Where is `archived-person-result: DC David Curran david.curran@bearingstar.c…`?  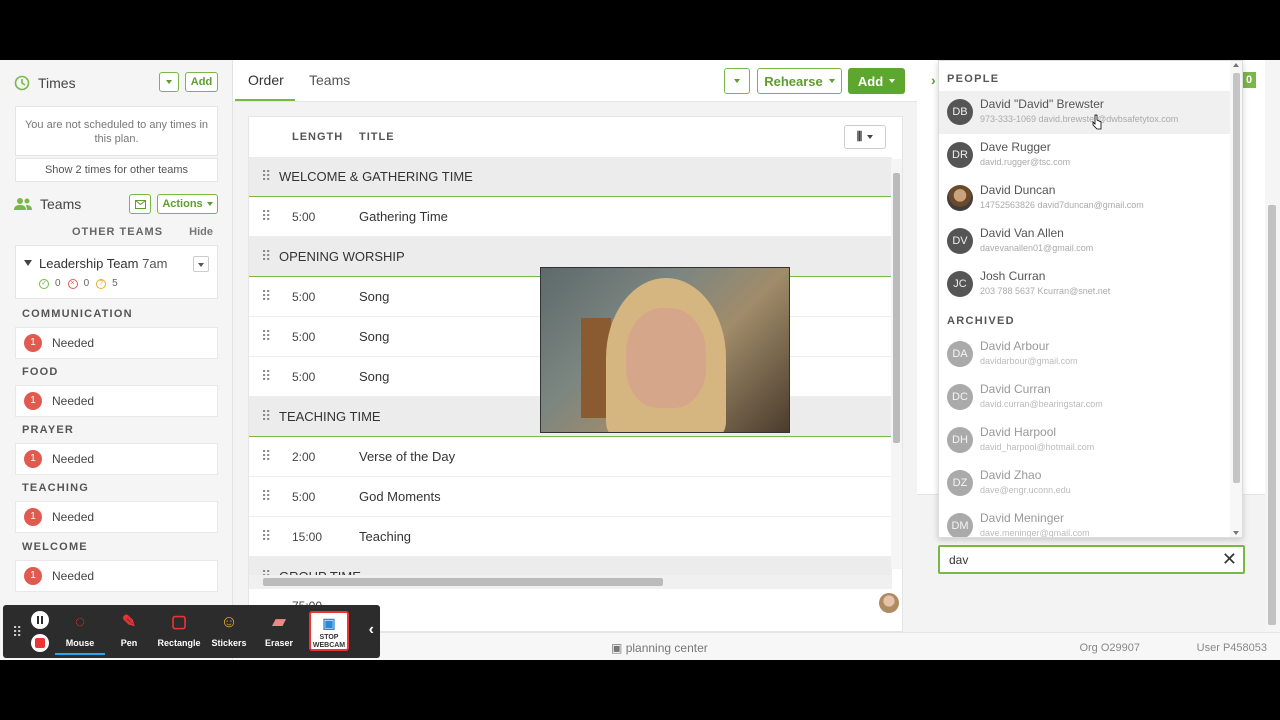 archived-person-result: DC David Curran david.curran@bearingstar.c… is located at coordinates (1085, 397).